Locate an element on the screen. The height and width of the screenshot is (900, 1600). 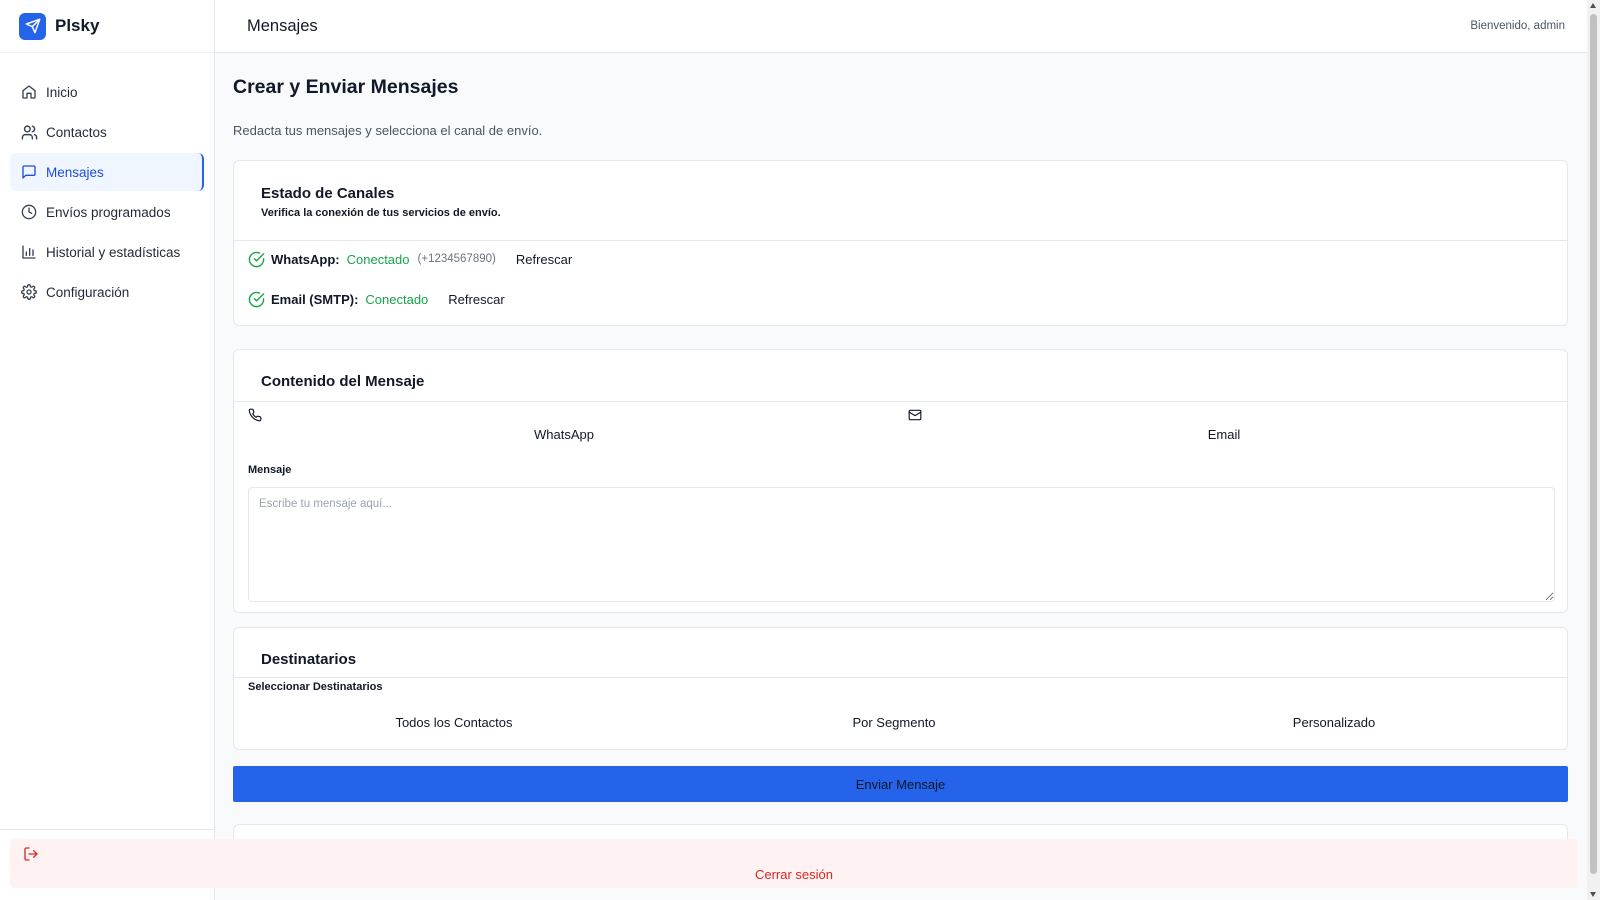
topbar: Mensajes Bienvenido, admin is located at coordinates (901, 26).